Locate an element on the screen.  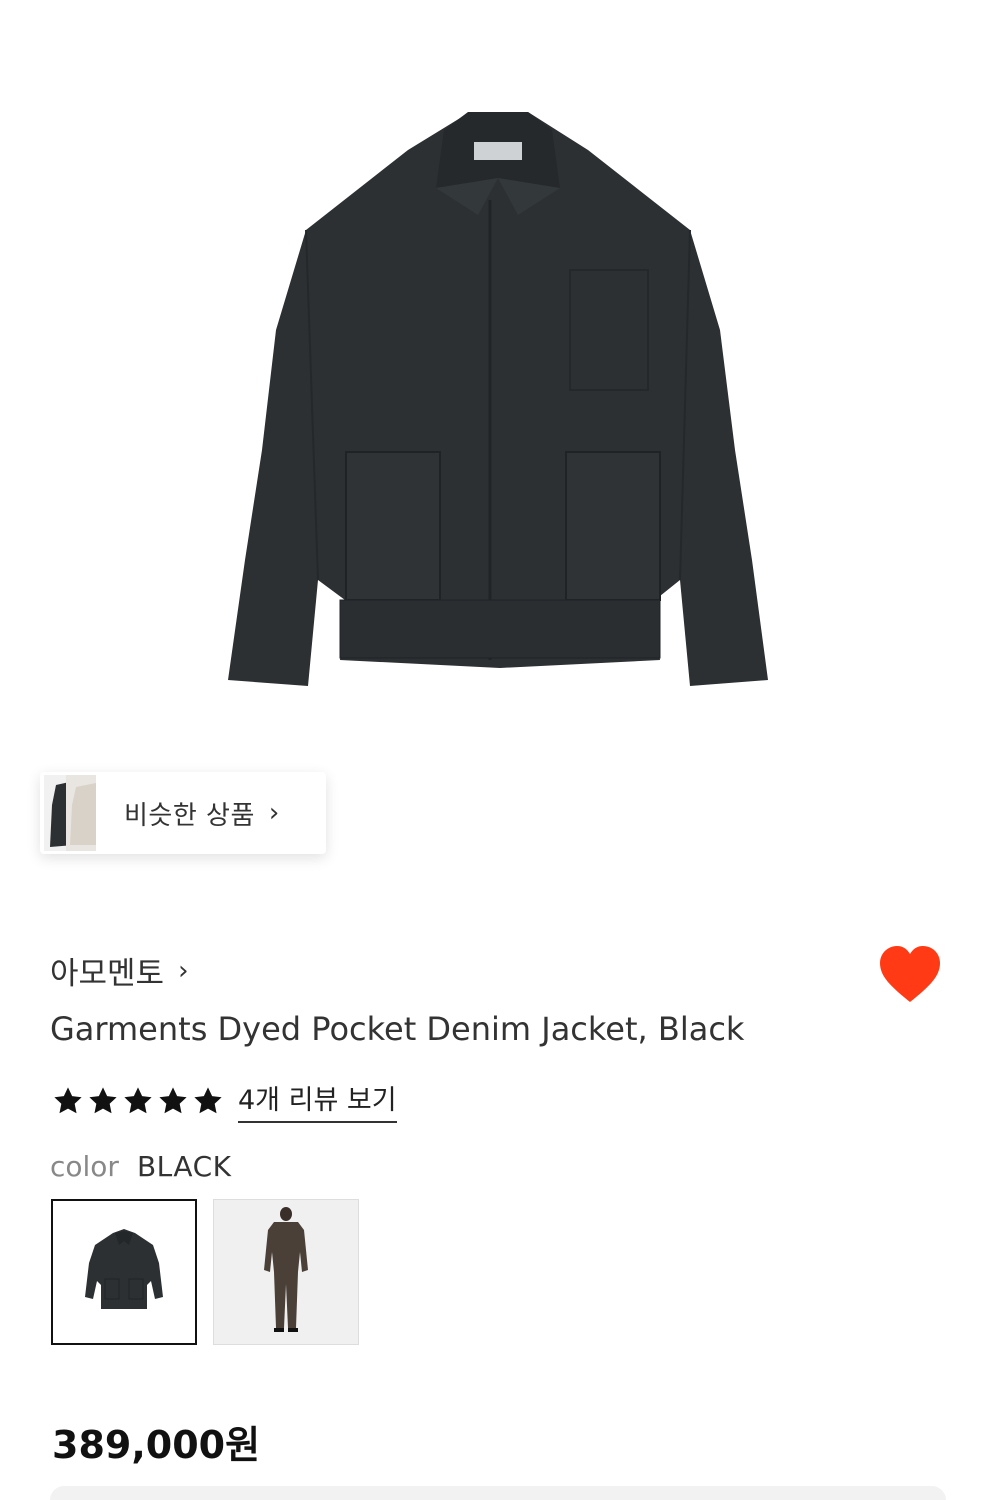
swatch-model-image is located at coordinates (286, 1269).